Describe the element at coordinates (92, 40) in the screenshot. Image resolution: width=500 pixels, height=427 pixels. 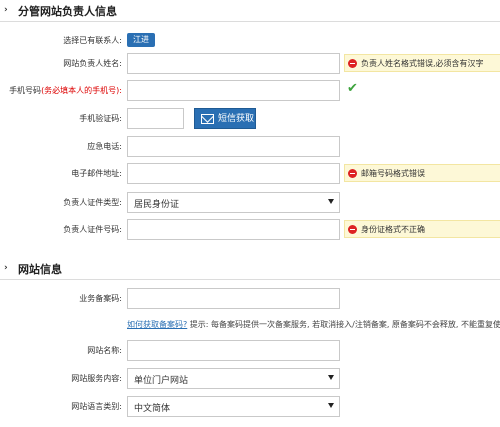
I see `contact-label: 选择已有联系人:` at that location.